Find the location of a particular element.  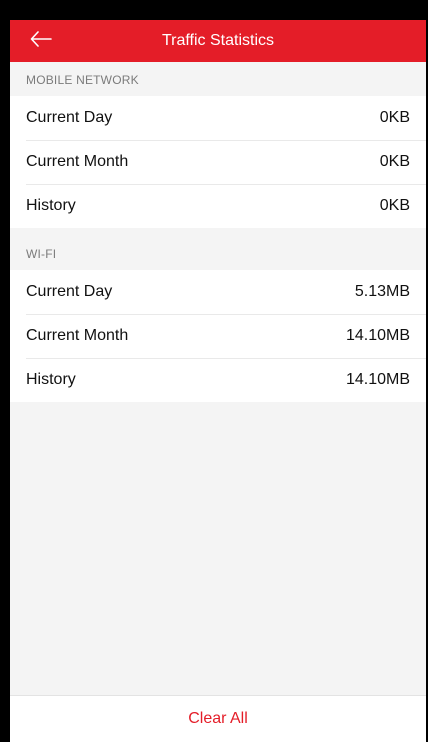

section-header-mobile-network: MOBILE NETWORK is located at coordinates (82, 80).